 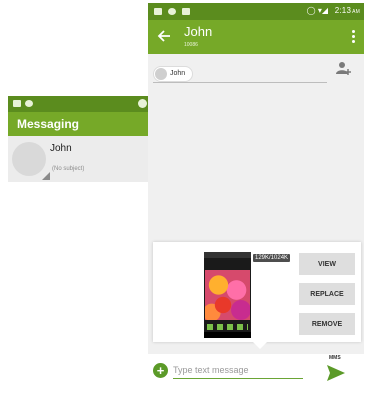 What do you see at coordinates (347, 10) in the screenshot?
I see `status-time: 2:13AM` at bounding box center [347, 10].